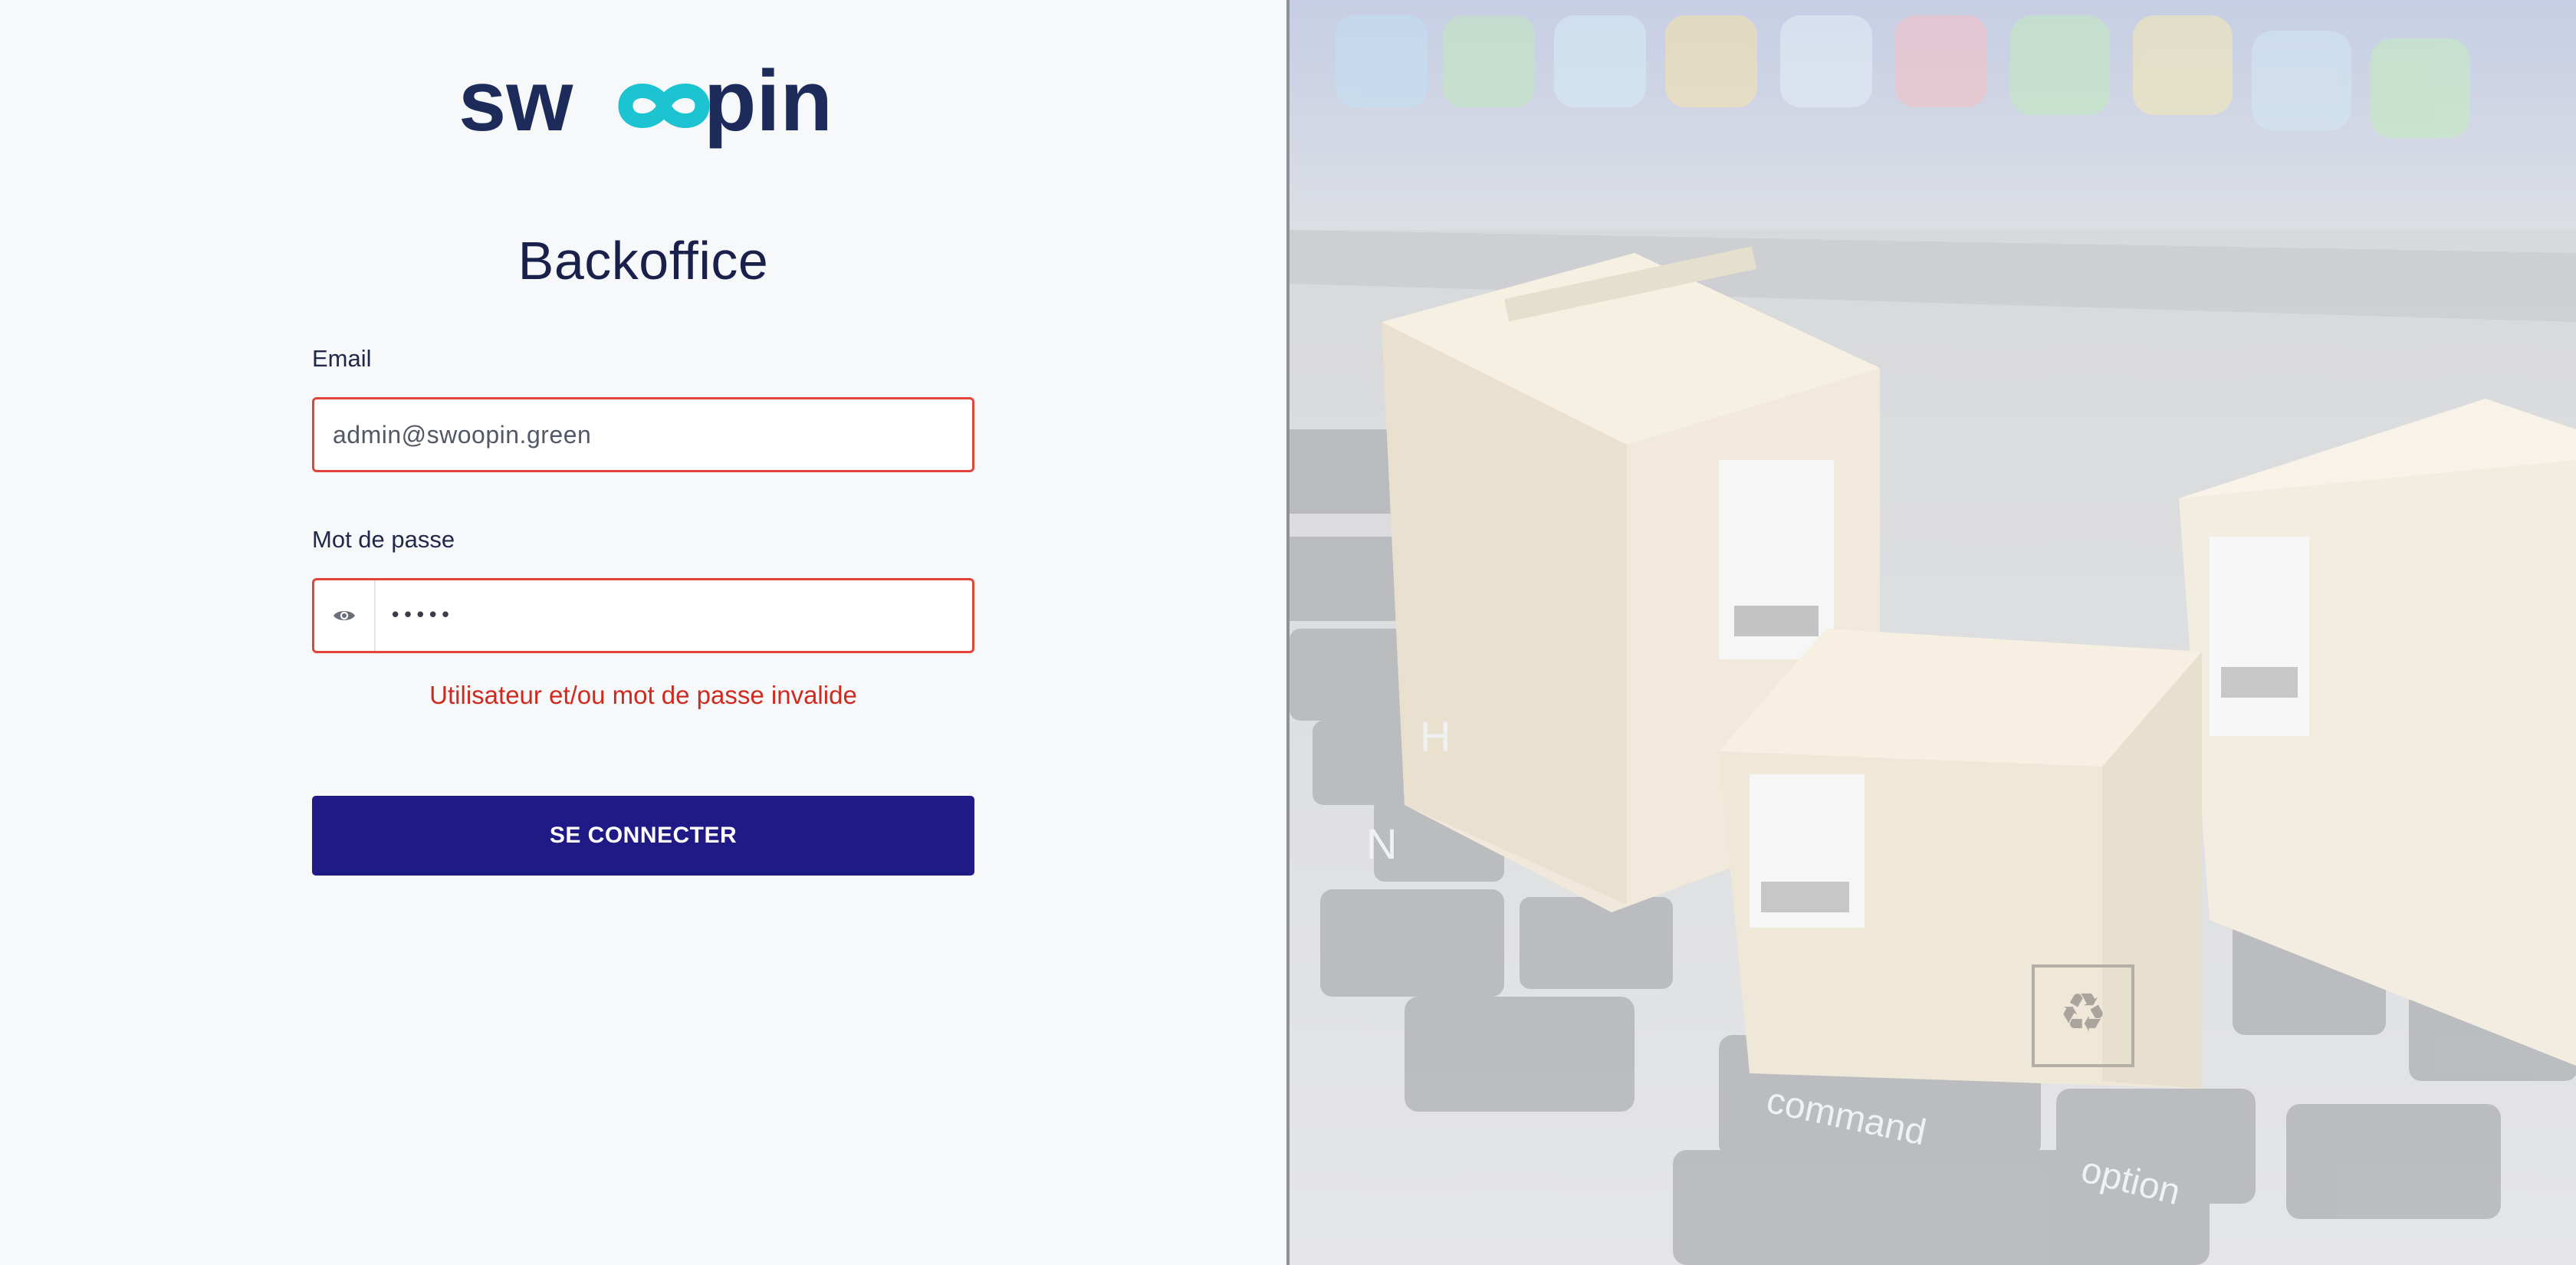 This screenshot has width=2576, height=1265. What do you see at coordinates (383, 539) in the screenshot?
I see `password-label: Mot de passe` at bounding box center [383, 539].